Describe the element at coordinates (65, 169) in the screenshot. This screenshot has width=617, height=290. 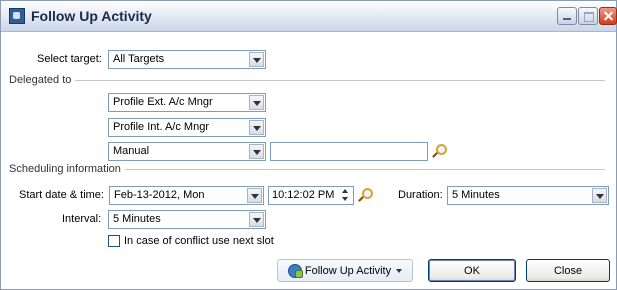
I see `scheduling-heading: Scheduling information` at that location.